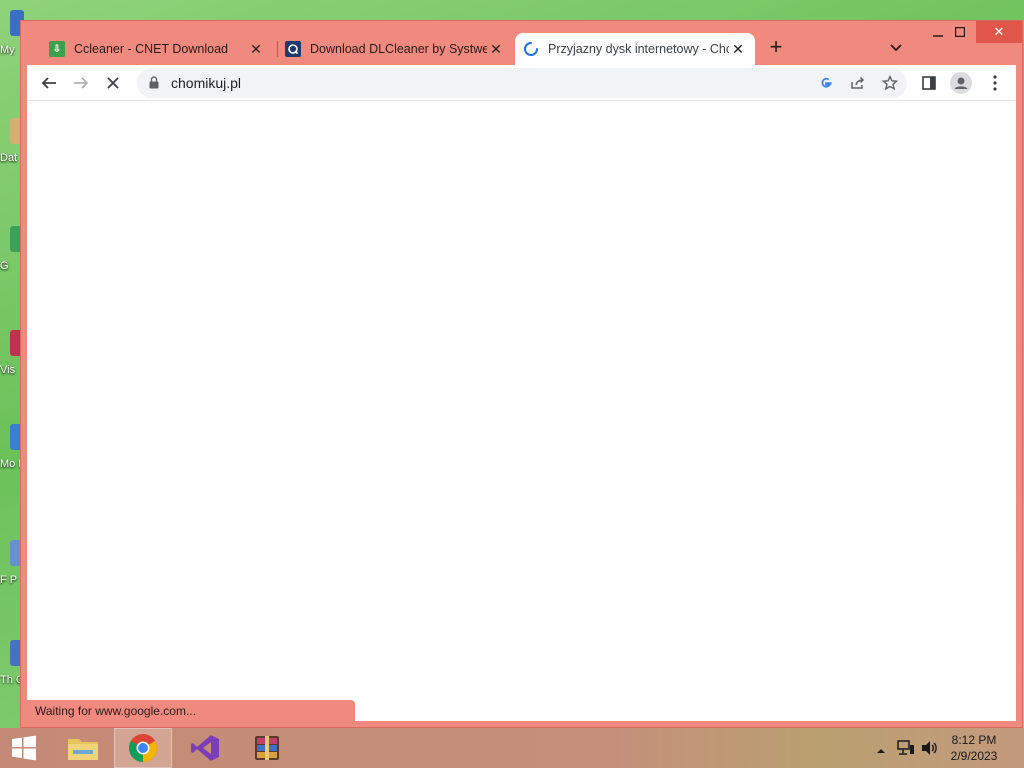  Describe the element at coordinates (143, 748) in the screenshot. I see `chrome-icon` at that location.